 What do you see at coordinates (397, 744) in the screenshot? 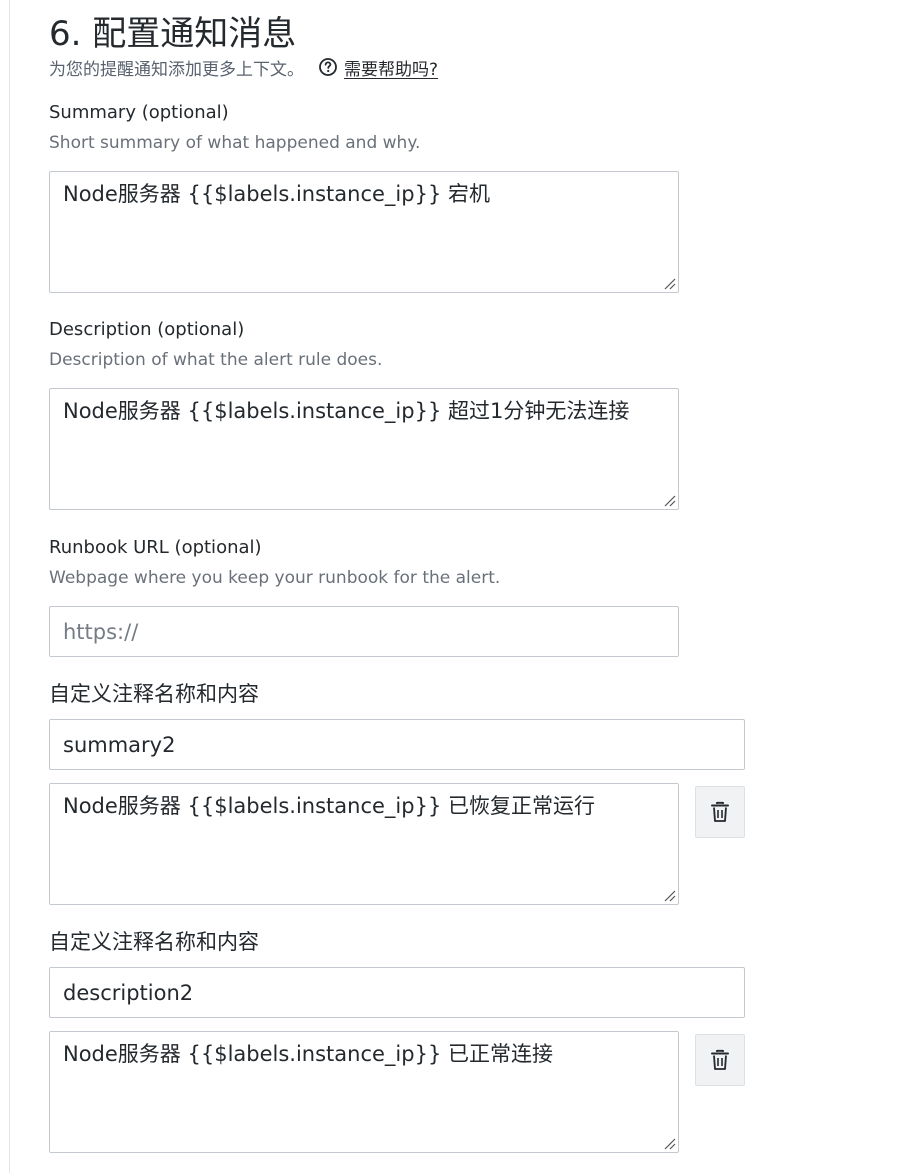
I see `custom-annotation-name-input: summary2` at bounding box center [397, 744].